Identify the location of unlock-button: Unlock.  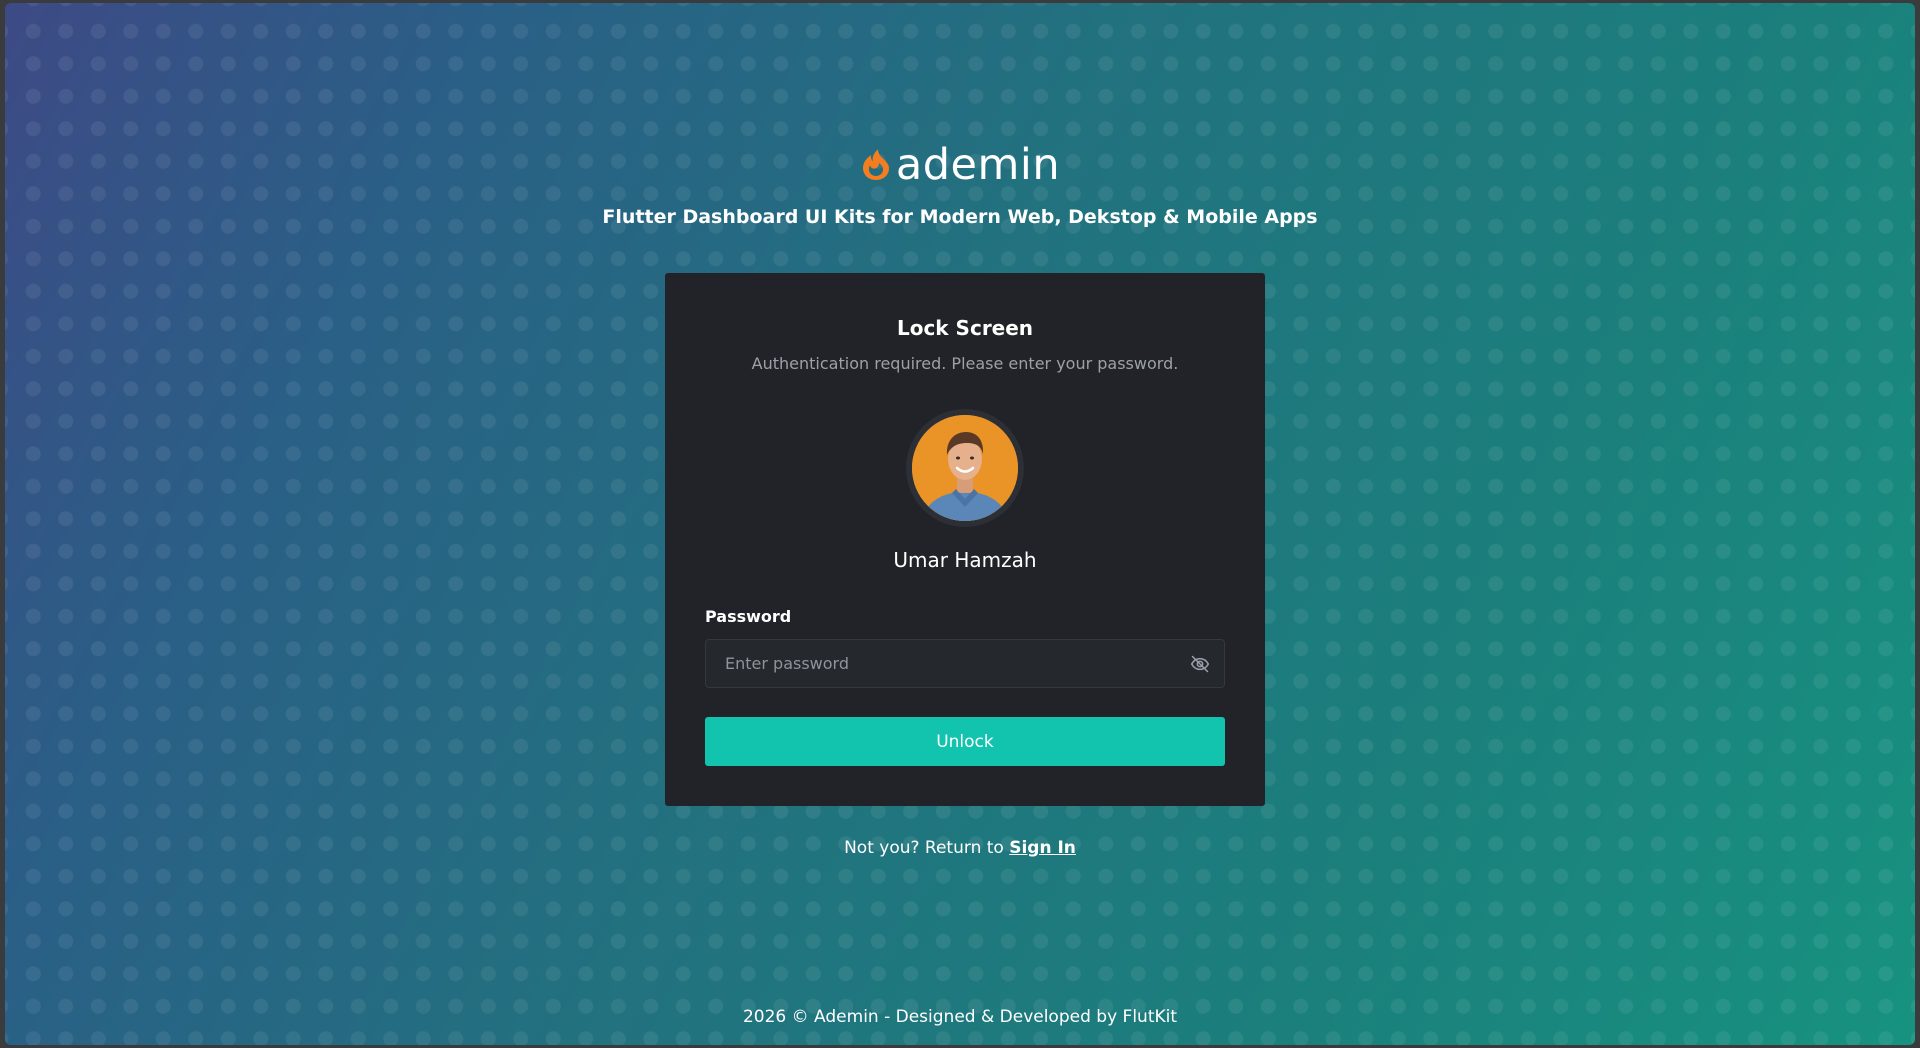
(965, 741).